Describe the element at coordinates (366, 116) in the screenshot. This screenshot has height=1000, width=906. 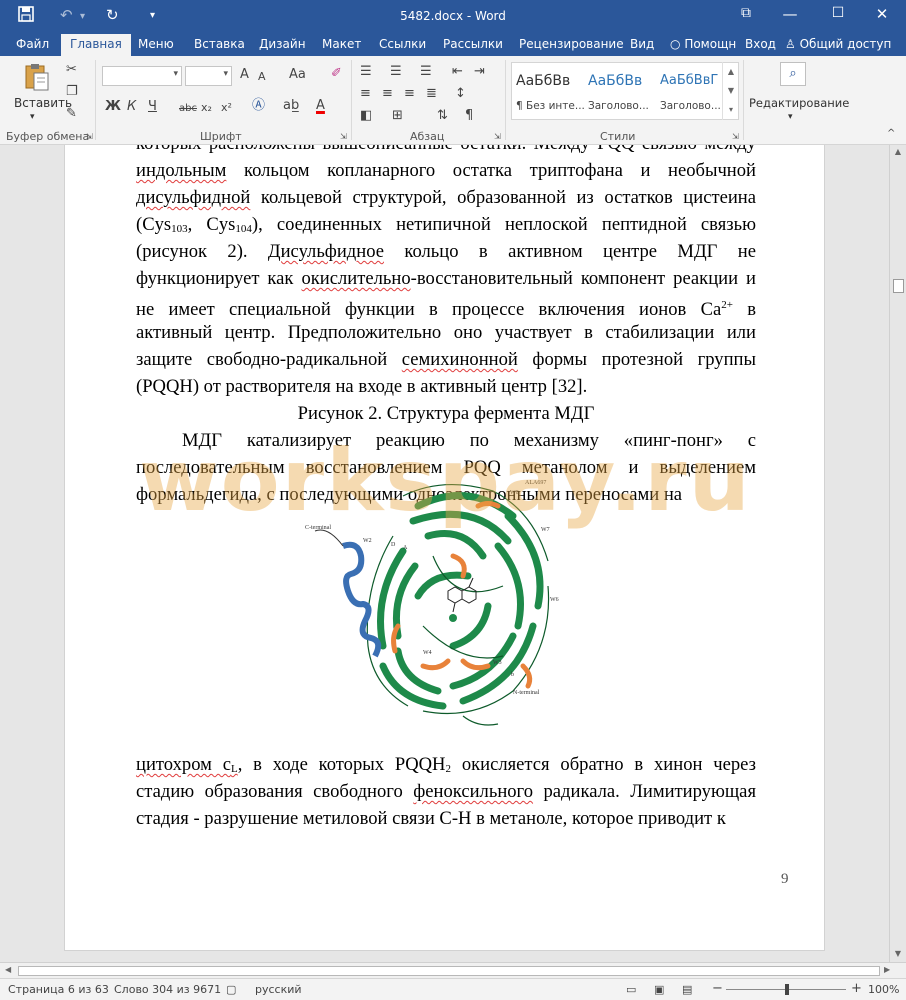
I see `shading-icon: ◧` at that location.